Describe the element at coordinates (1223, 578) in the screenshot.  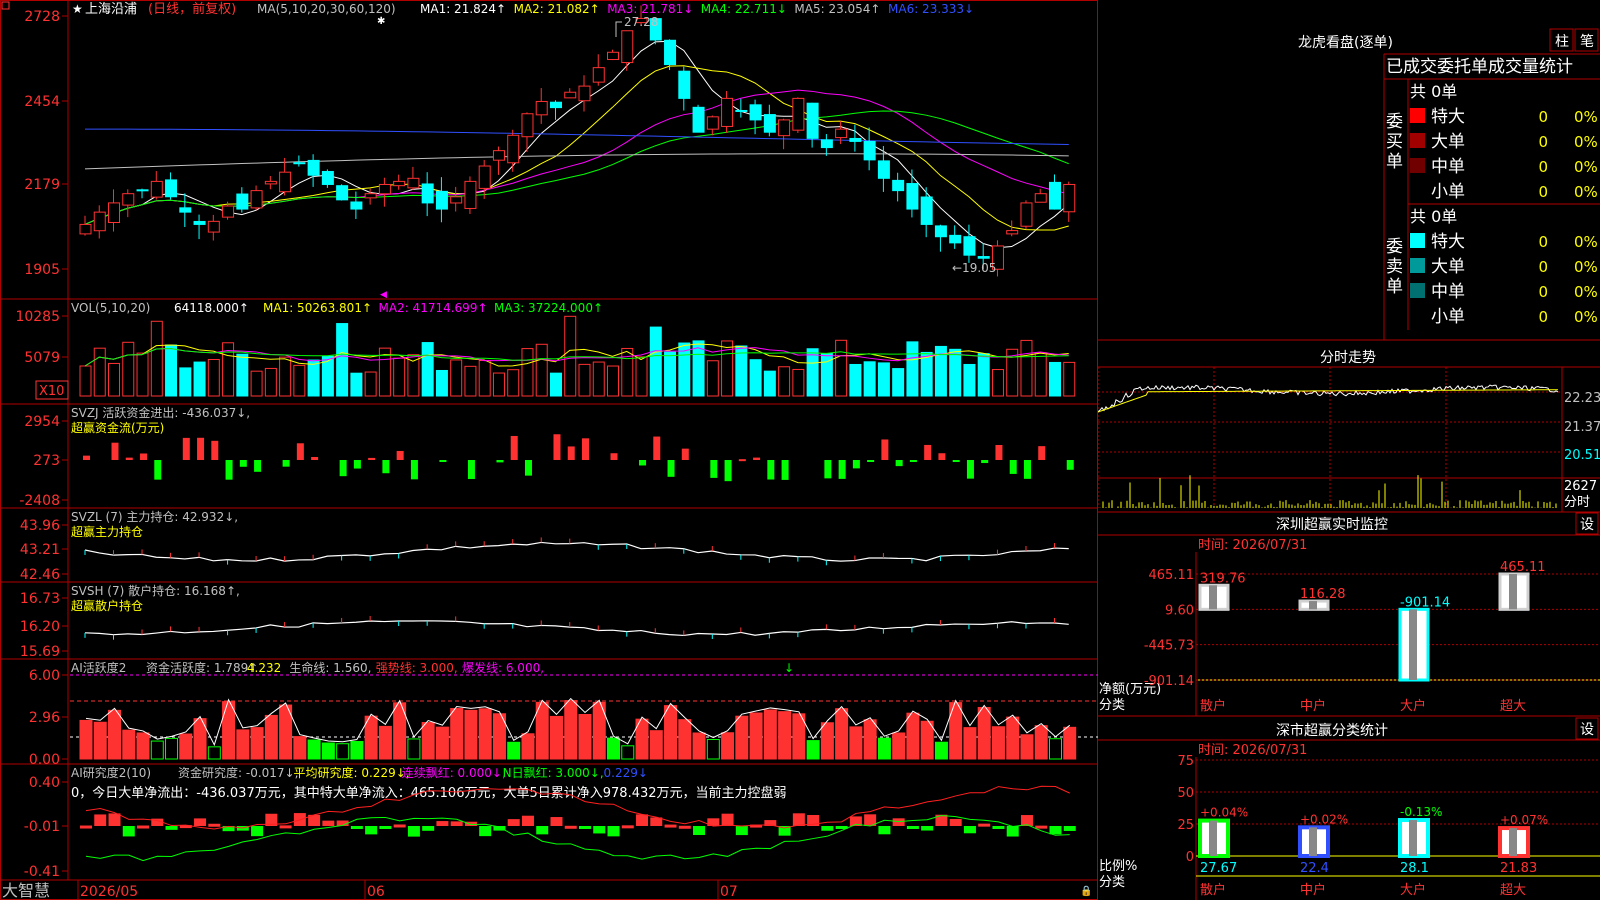
I see `monitor-bar-label: 319.76` at that location.